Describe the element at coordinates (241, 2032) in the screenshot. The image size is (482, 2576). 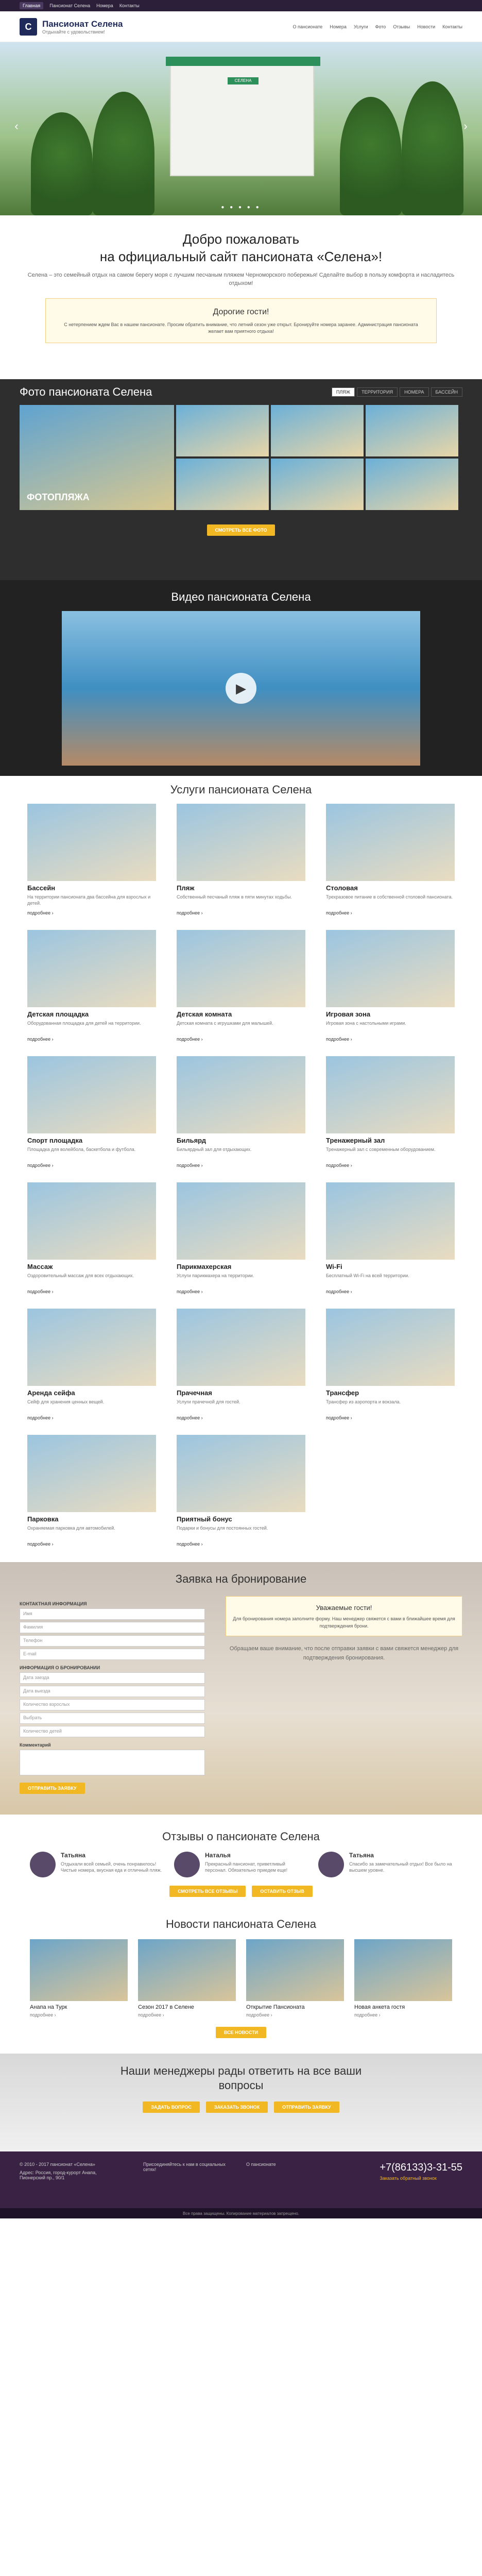
I see `all-news-button: ВСЕ НОВОСТИ` at that location.